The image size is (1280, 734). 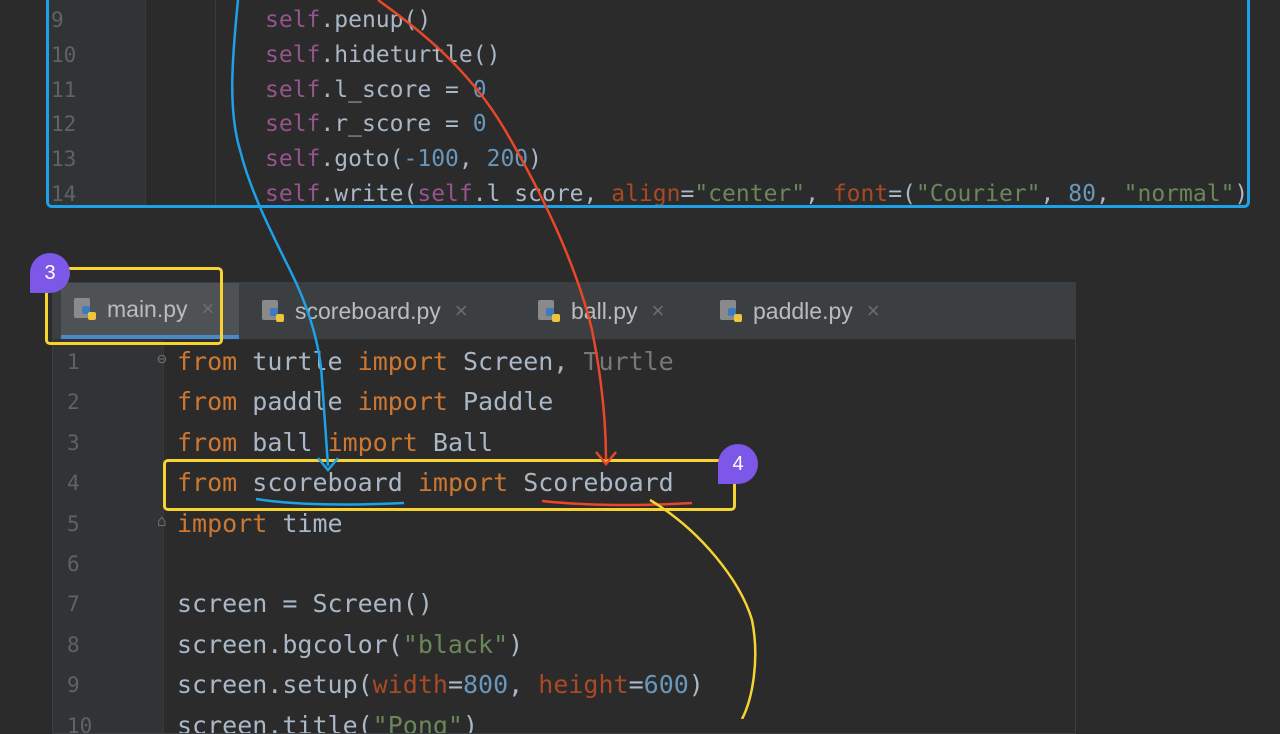 I want to click on red-underline, so click(x=617, y=503).